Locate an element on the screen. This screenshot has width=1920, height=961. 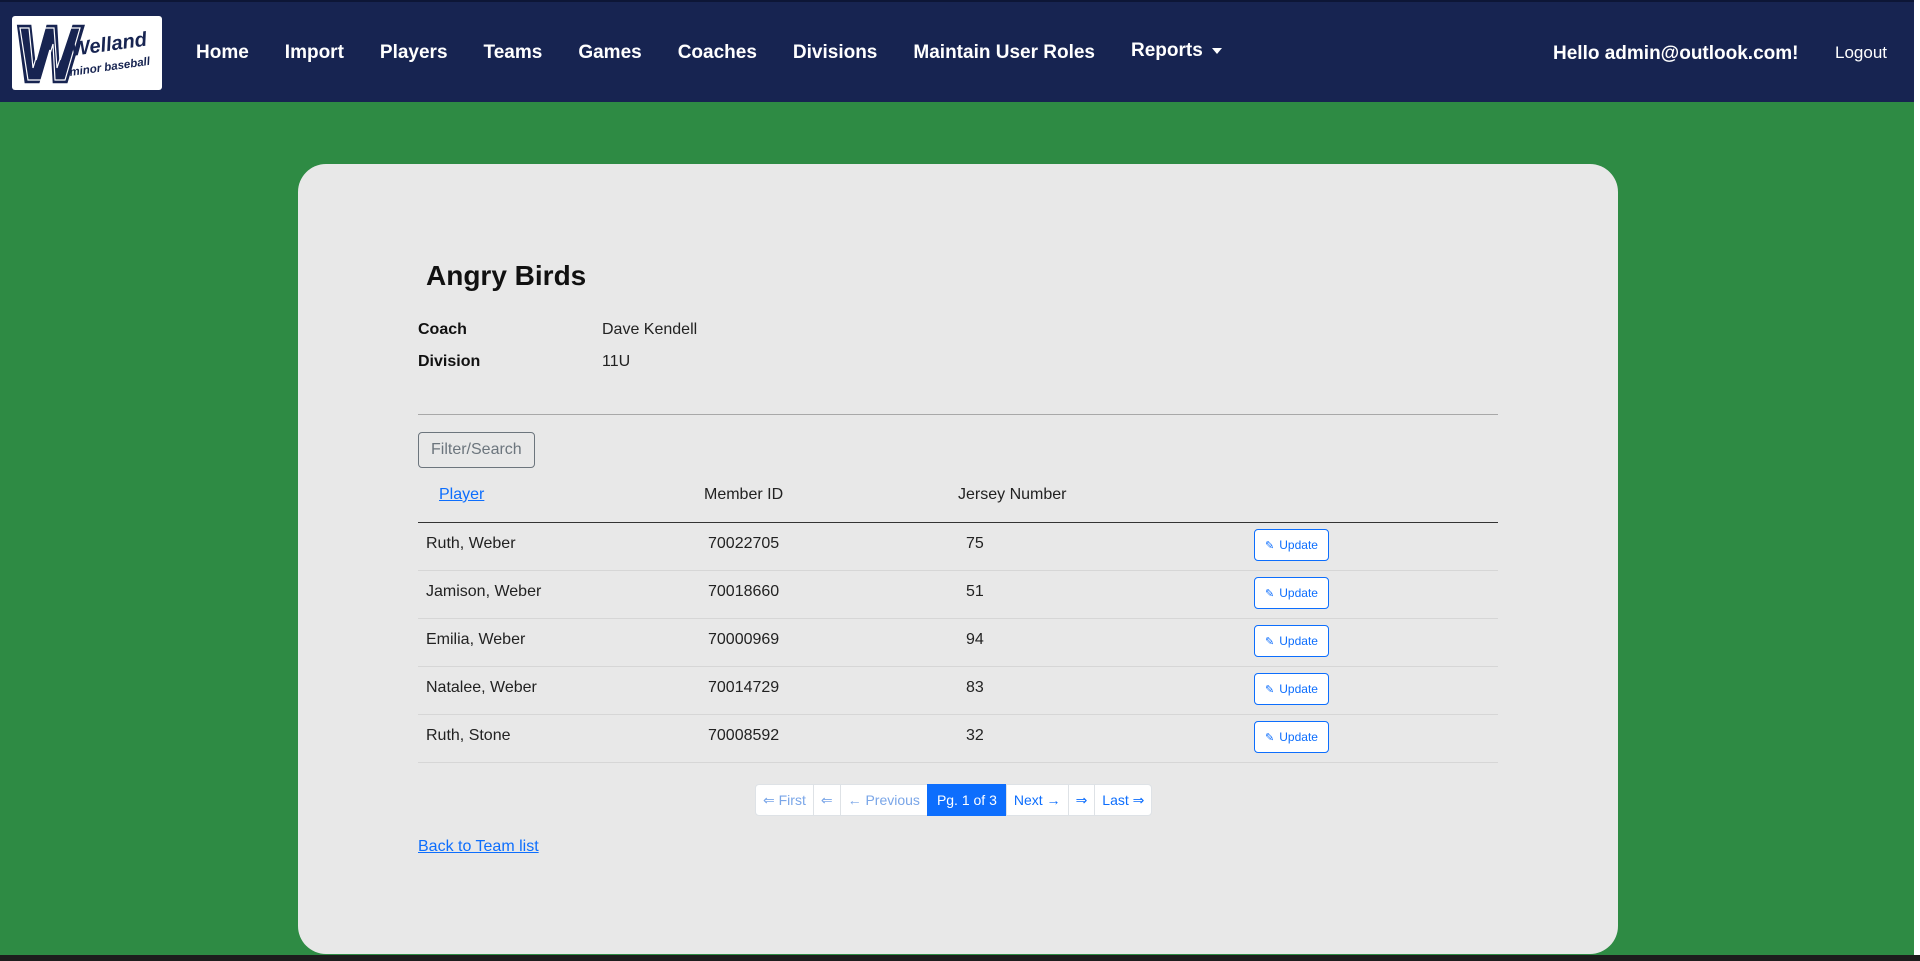
nav-teams: Teams is located at coordinates (513, 53).